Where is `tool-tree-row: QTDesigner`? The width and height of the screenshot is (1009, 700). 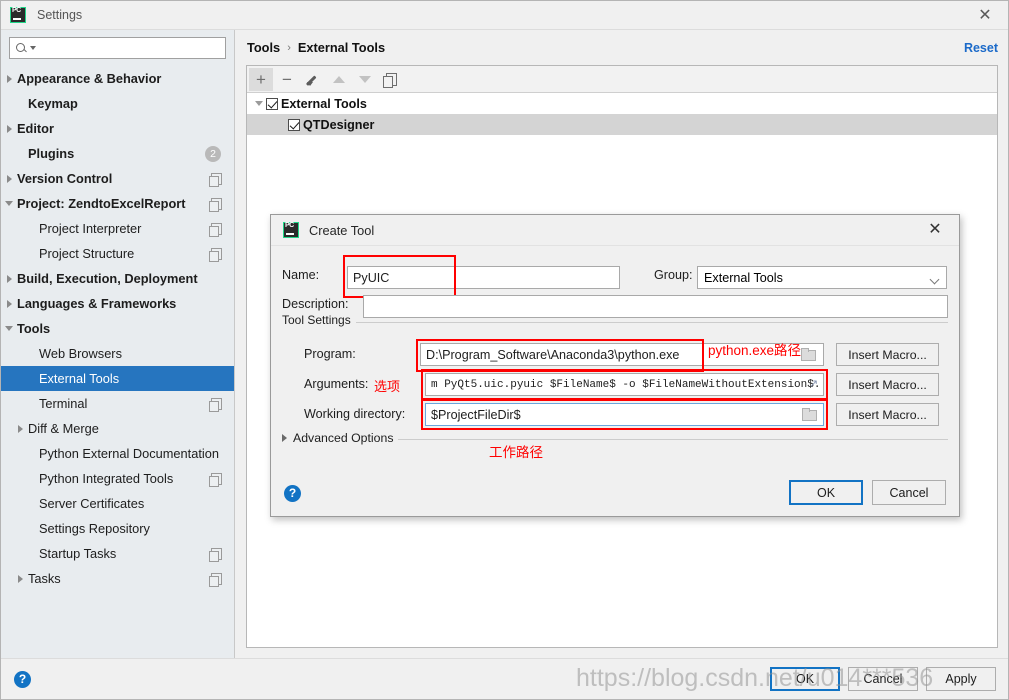 tool-tree-row: QTDesigner is located at coordinates (622, 124).